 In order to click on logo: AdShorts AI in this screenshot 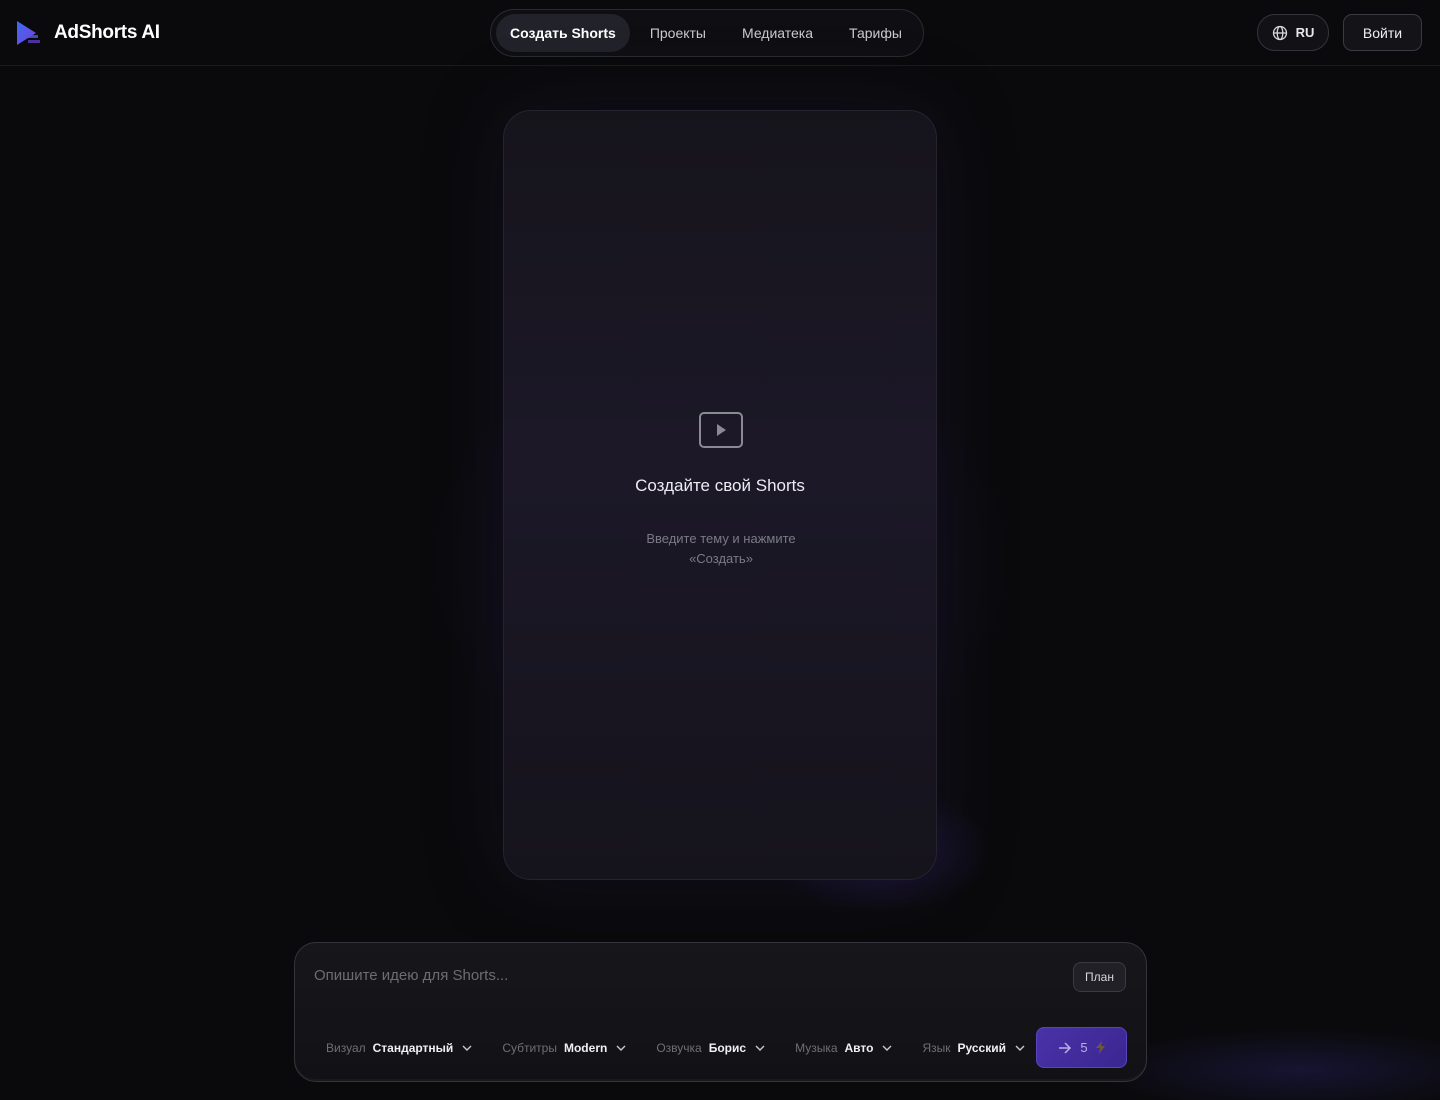, I will do `click(87, 33)`.